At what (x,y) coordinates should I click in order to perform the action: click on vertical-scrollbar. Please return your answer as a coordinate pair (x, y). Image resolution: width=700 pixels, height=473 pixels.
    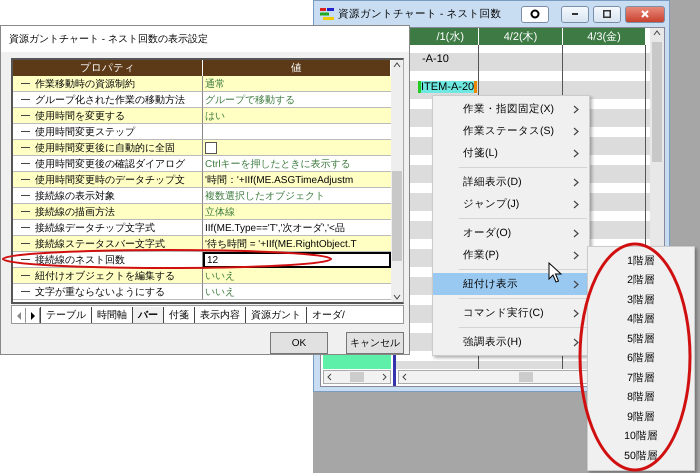
    Looking at the image, I should click on (397, 181).